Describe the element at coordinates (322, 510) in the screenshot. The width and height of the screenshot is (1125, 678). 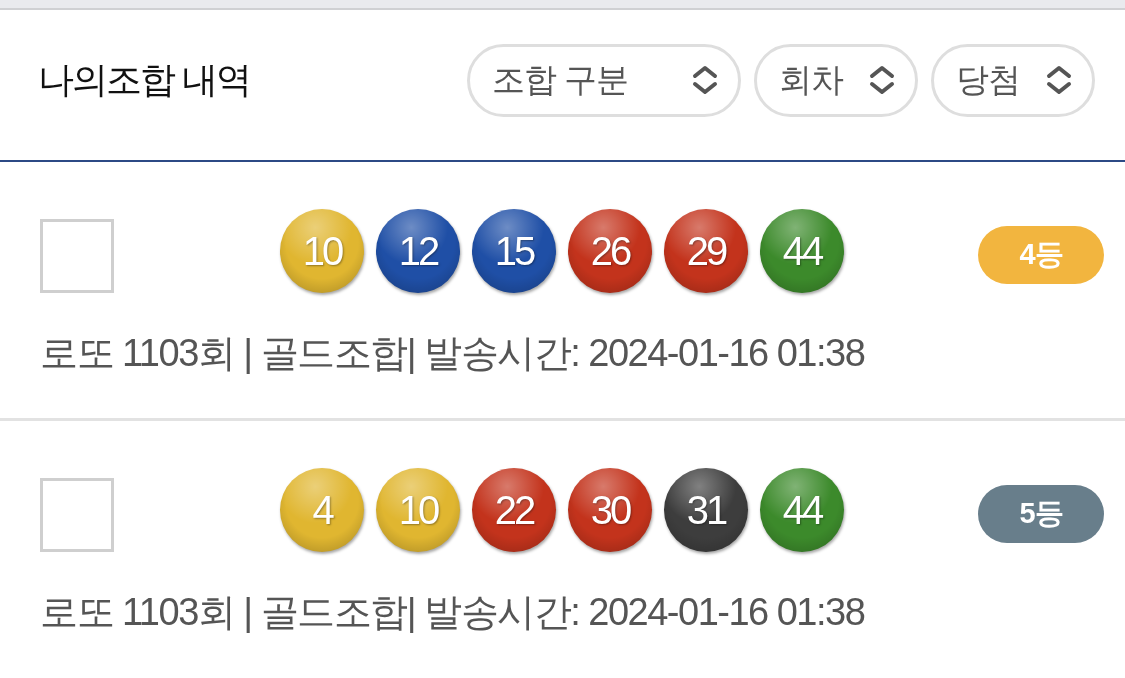
I see `lotto-ball: 4` at that location.